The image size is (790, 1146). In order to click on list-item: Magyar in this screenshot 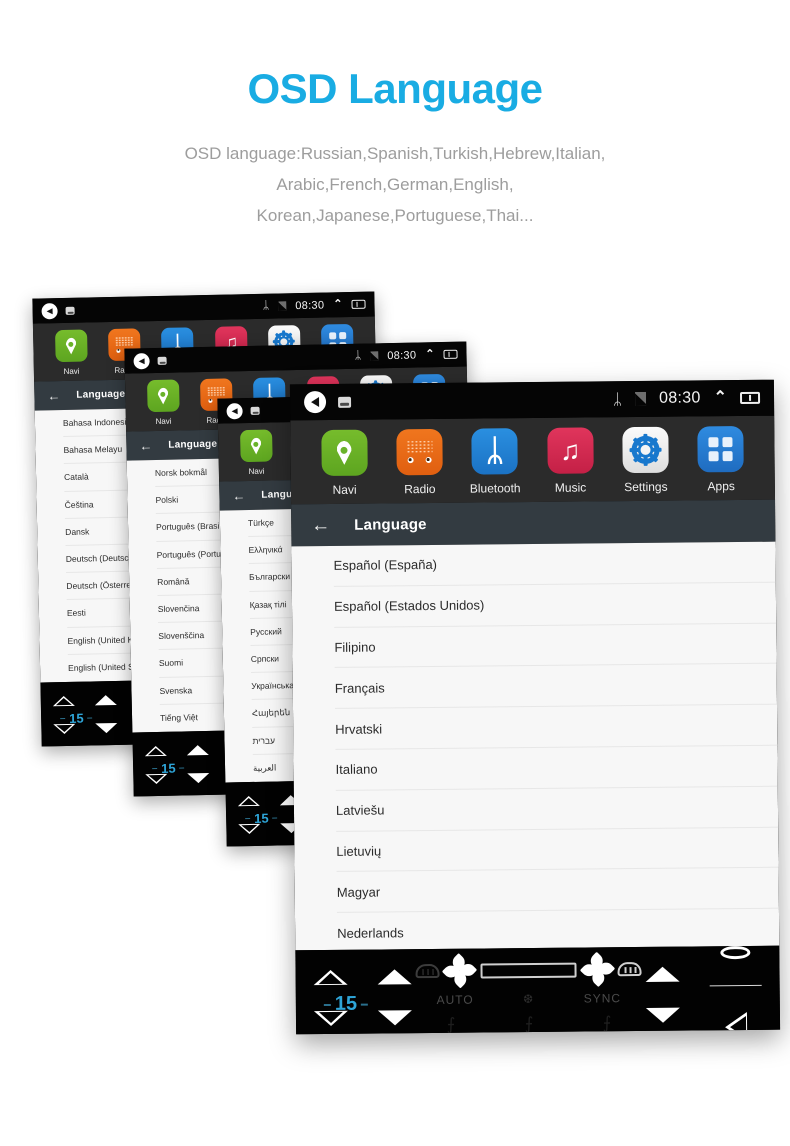, I will do `click(557, 891)`.